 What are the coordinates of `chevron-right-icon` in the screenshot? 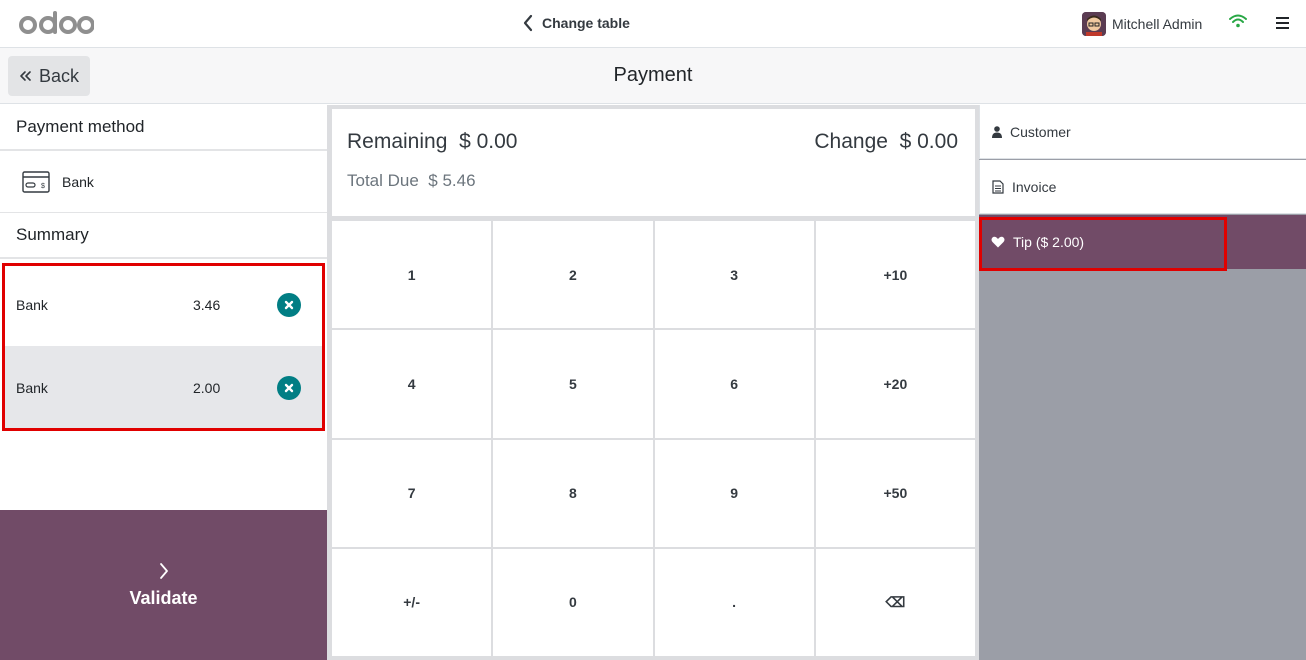 It's located at (163, 570).